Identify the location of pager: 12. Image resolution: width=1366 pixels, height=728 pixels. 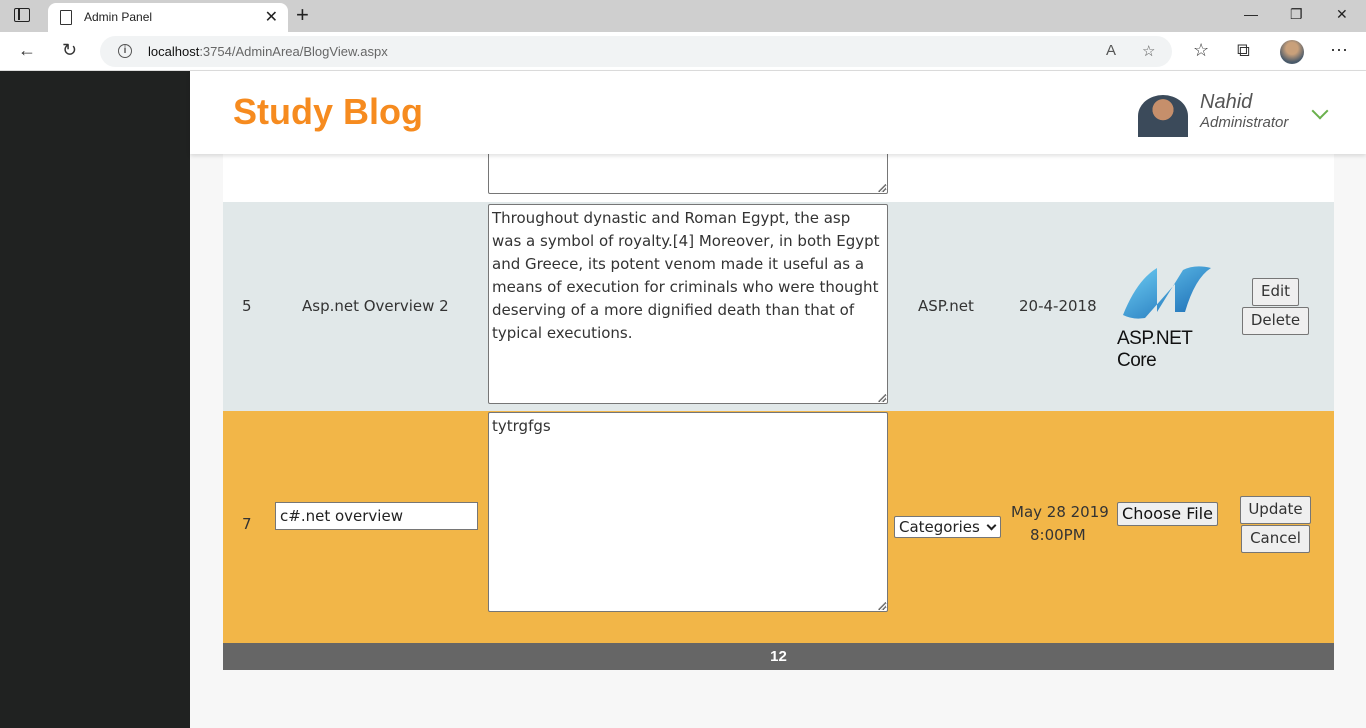
(778, 656).